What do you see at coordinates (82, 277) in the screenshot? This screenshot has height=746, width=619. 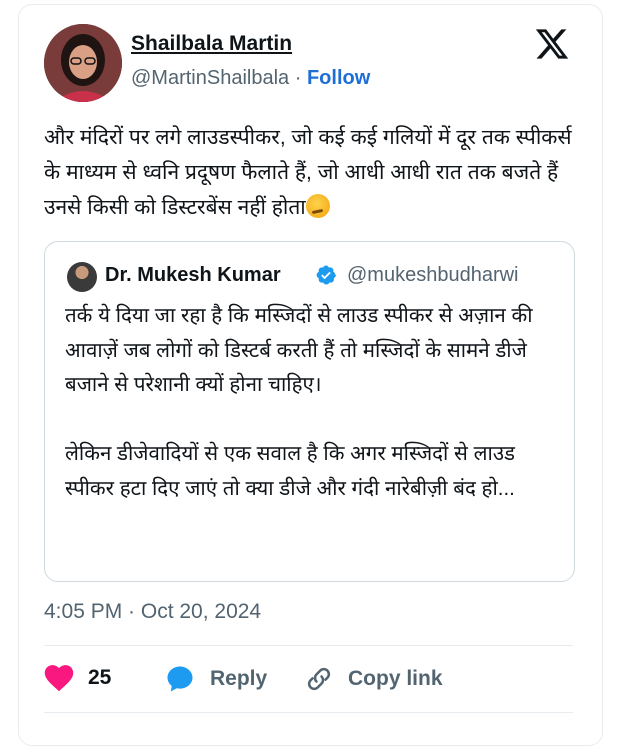 I see `quoted-author-avatar` at bounding box center [82, 277].